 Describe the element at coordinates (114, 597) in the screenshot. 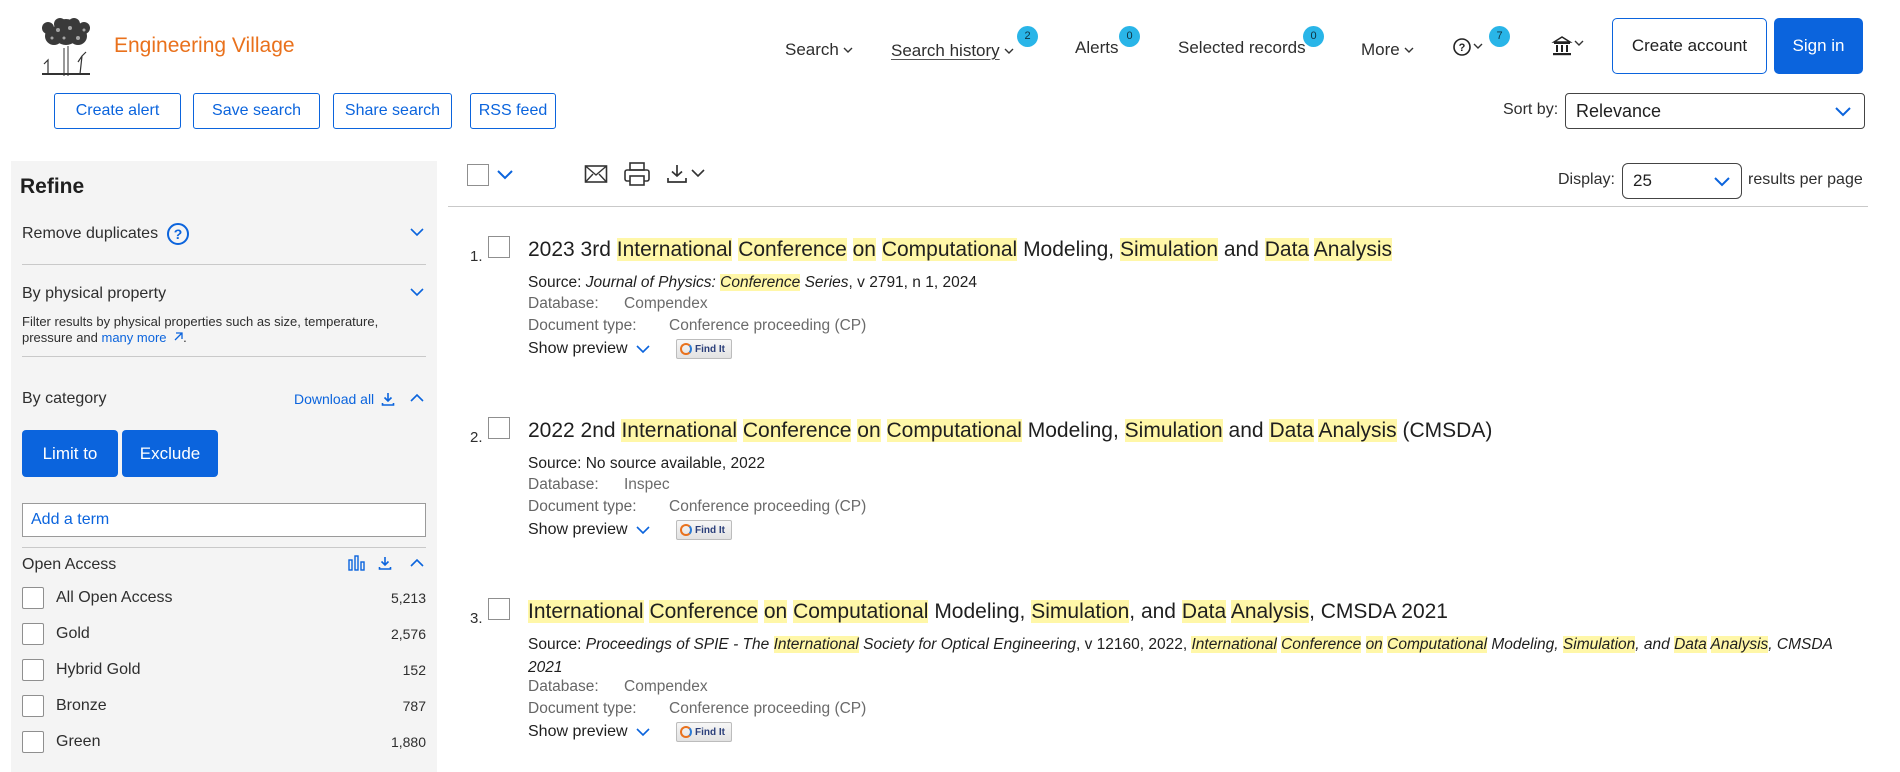

I see `option-label: All Open Access` at that location.